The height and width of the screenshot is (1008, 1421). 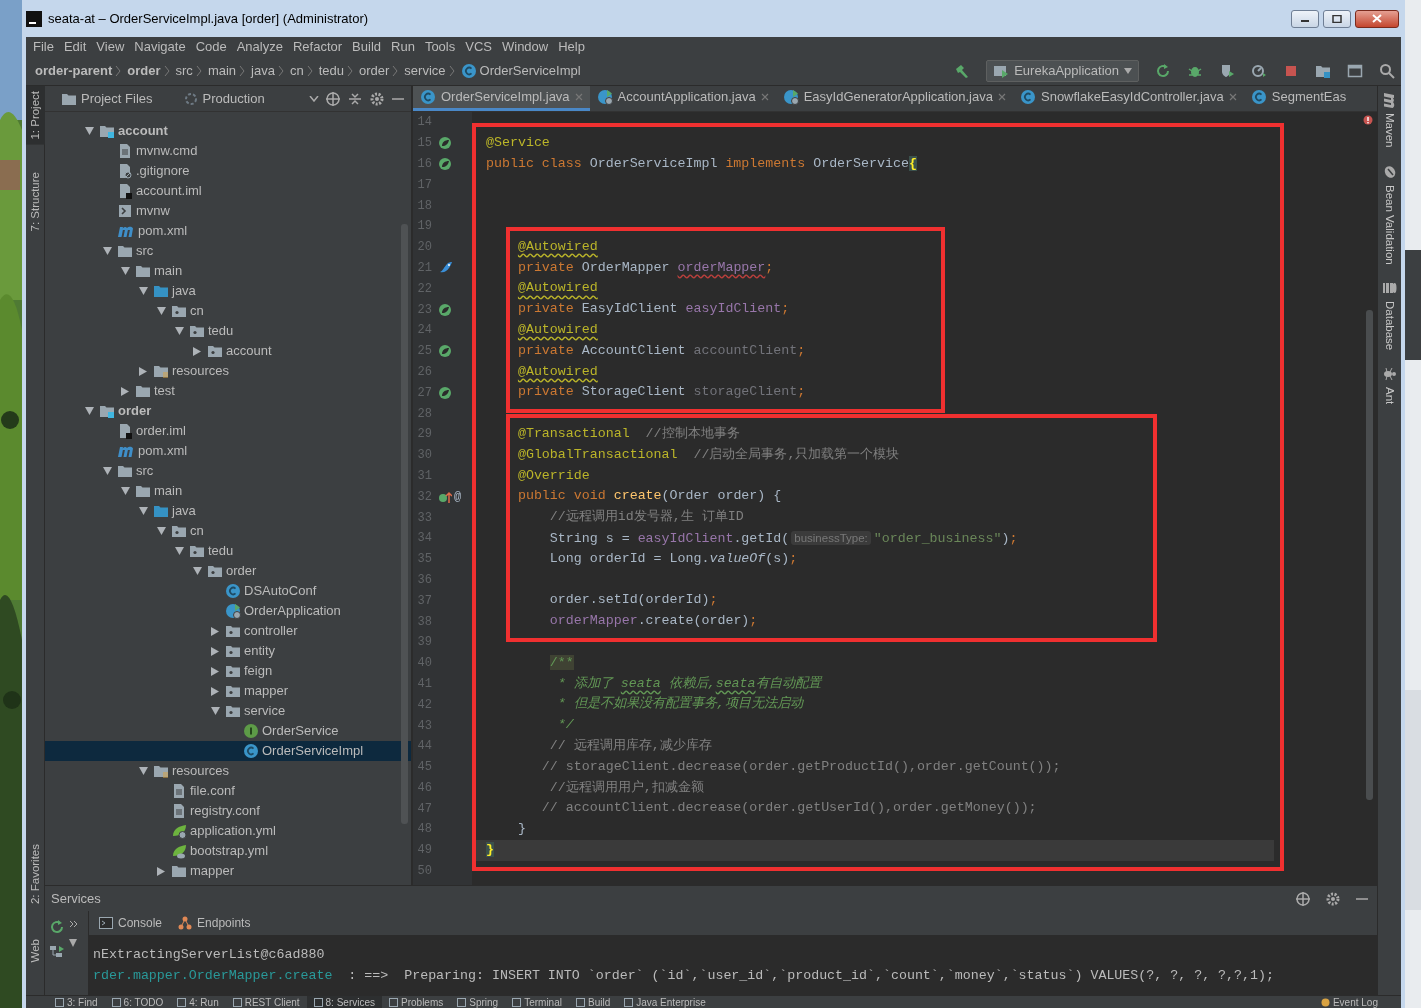 I want to click on tree-row: file.conf, so click(x=228, y=791).